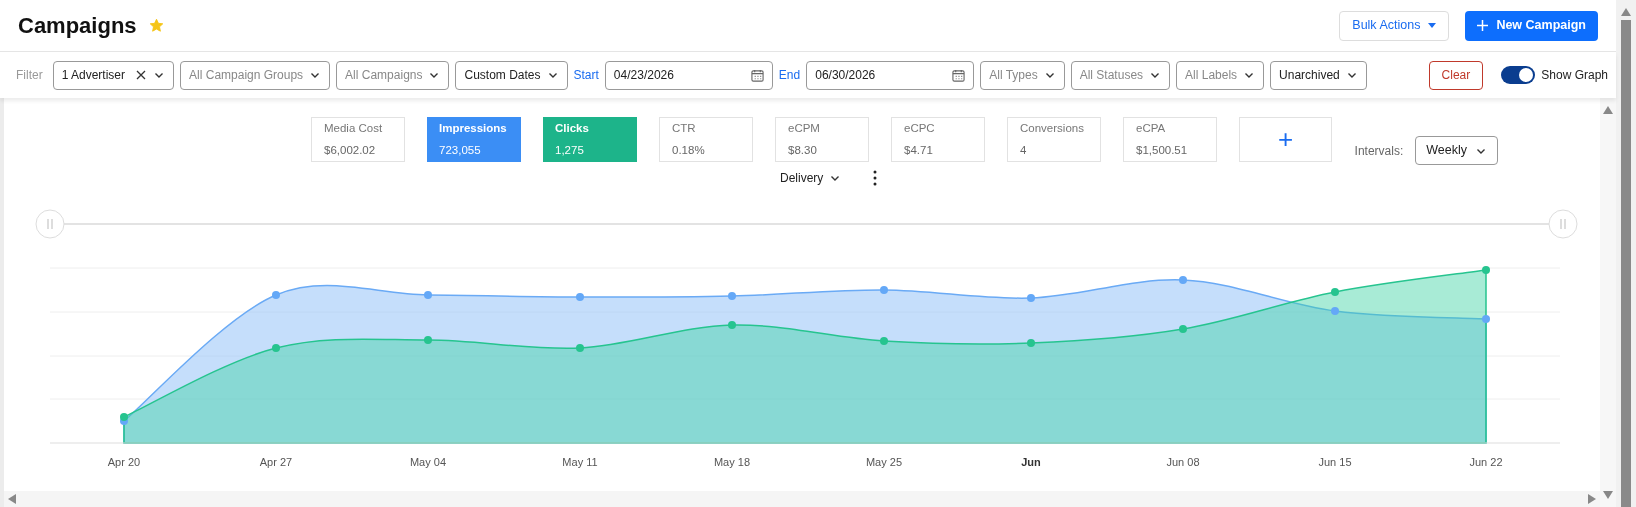 This screenshot has height=507, width=1636. I want to click on show-graph-toggle, so click(1518, 75).